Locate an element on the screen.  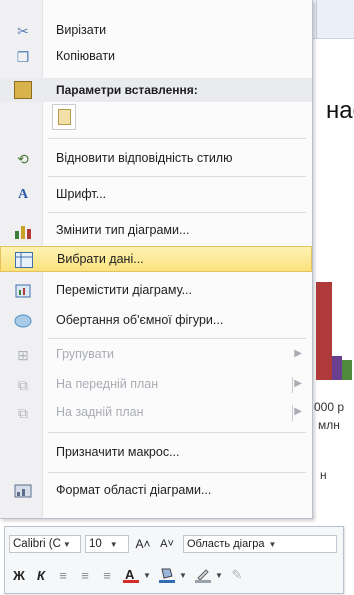
paste-option-button is located at coordinates (64, 117).